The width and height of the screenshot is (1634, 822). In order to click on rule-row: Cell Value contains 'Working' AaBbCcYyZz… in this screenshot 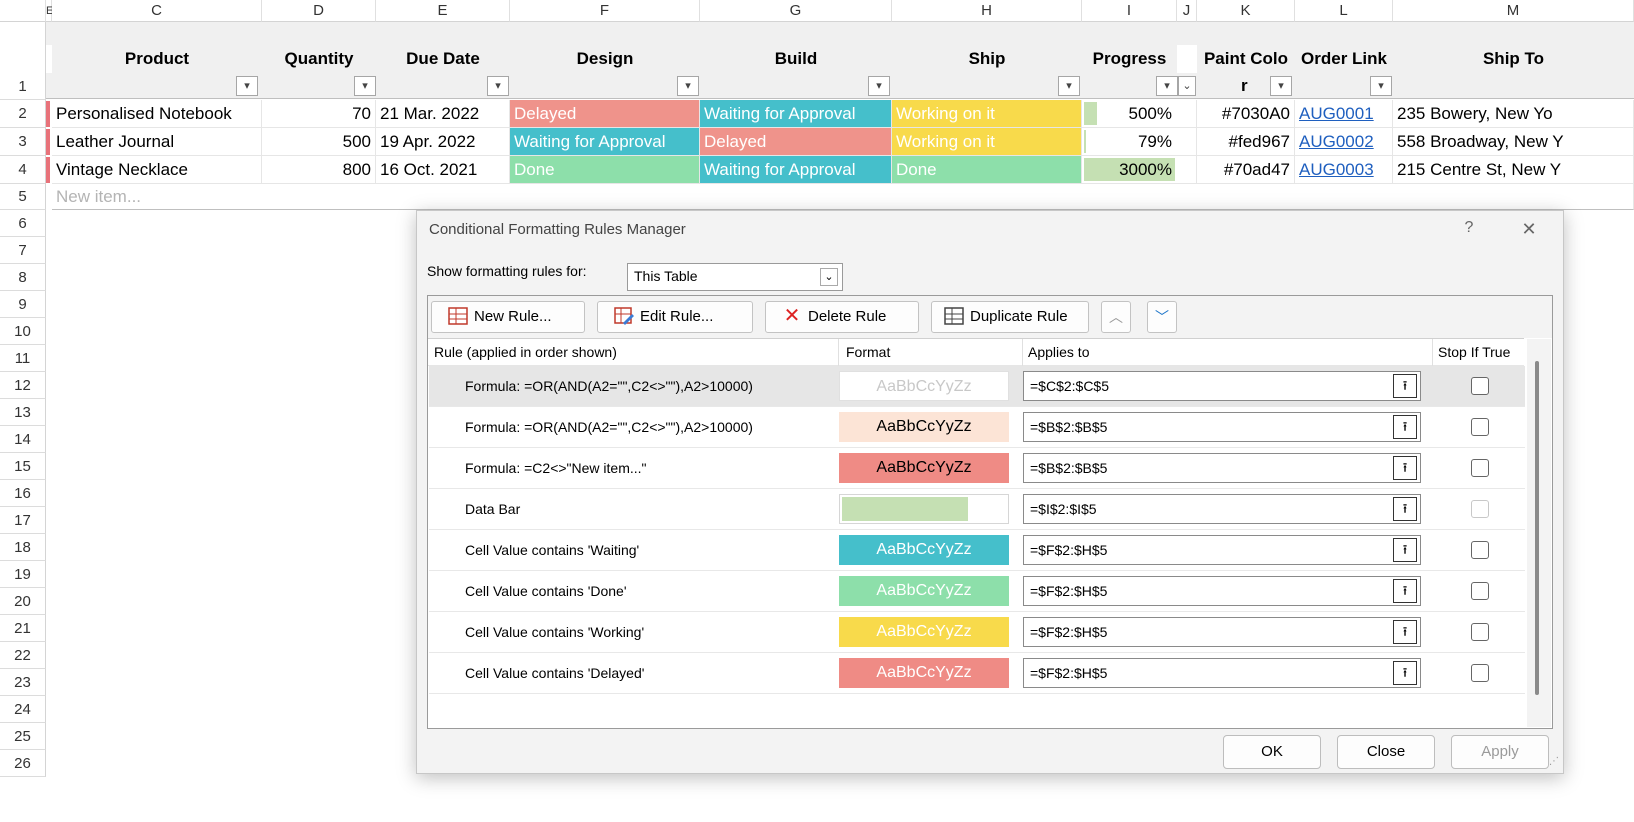, I will do `click(977, 632)`.